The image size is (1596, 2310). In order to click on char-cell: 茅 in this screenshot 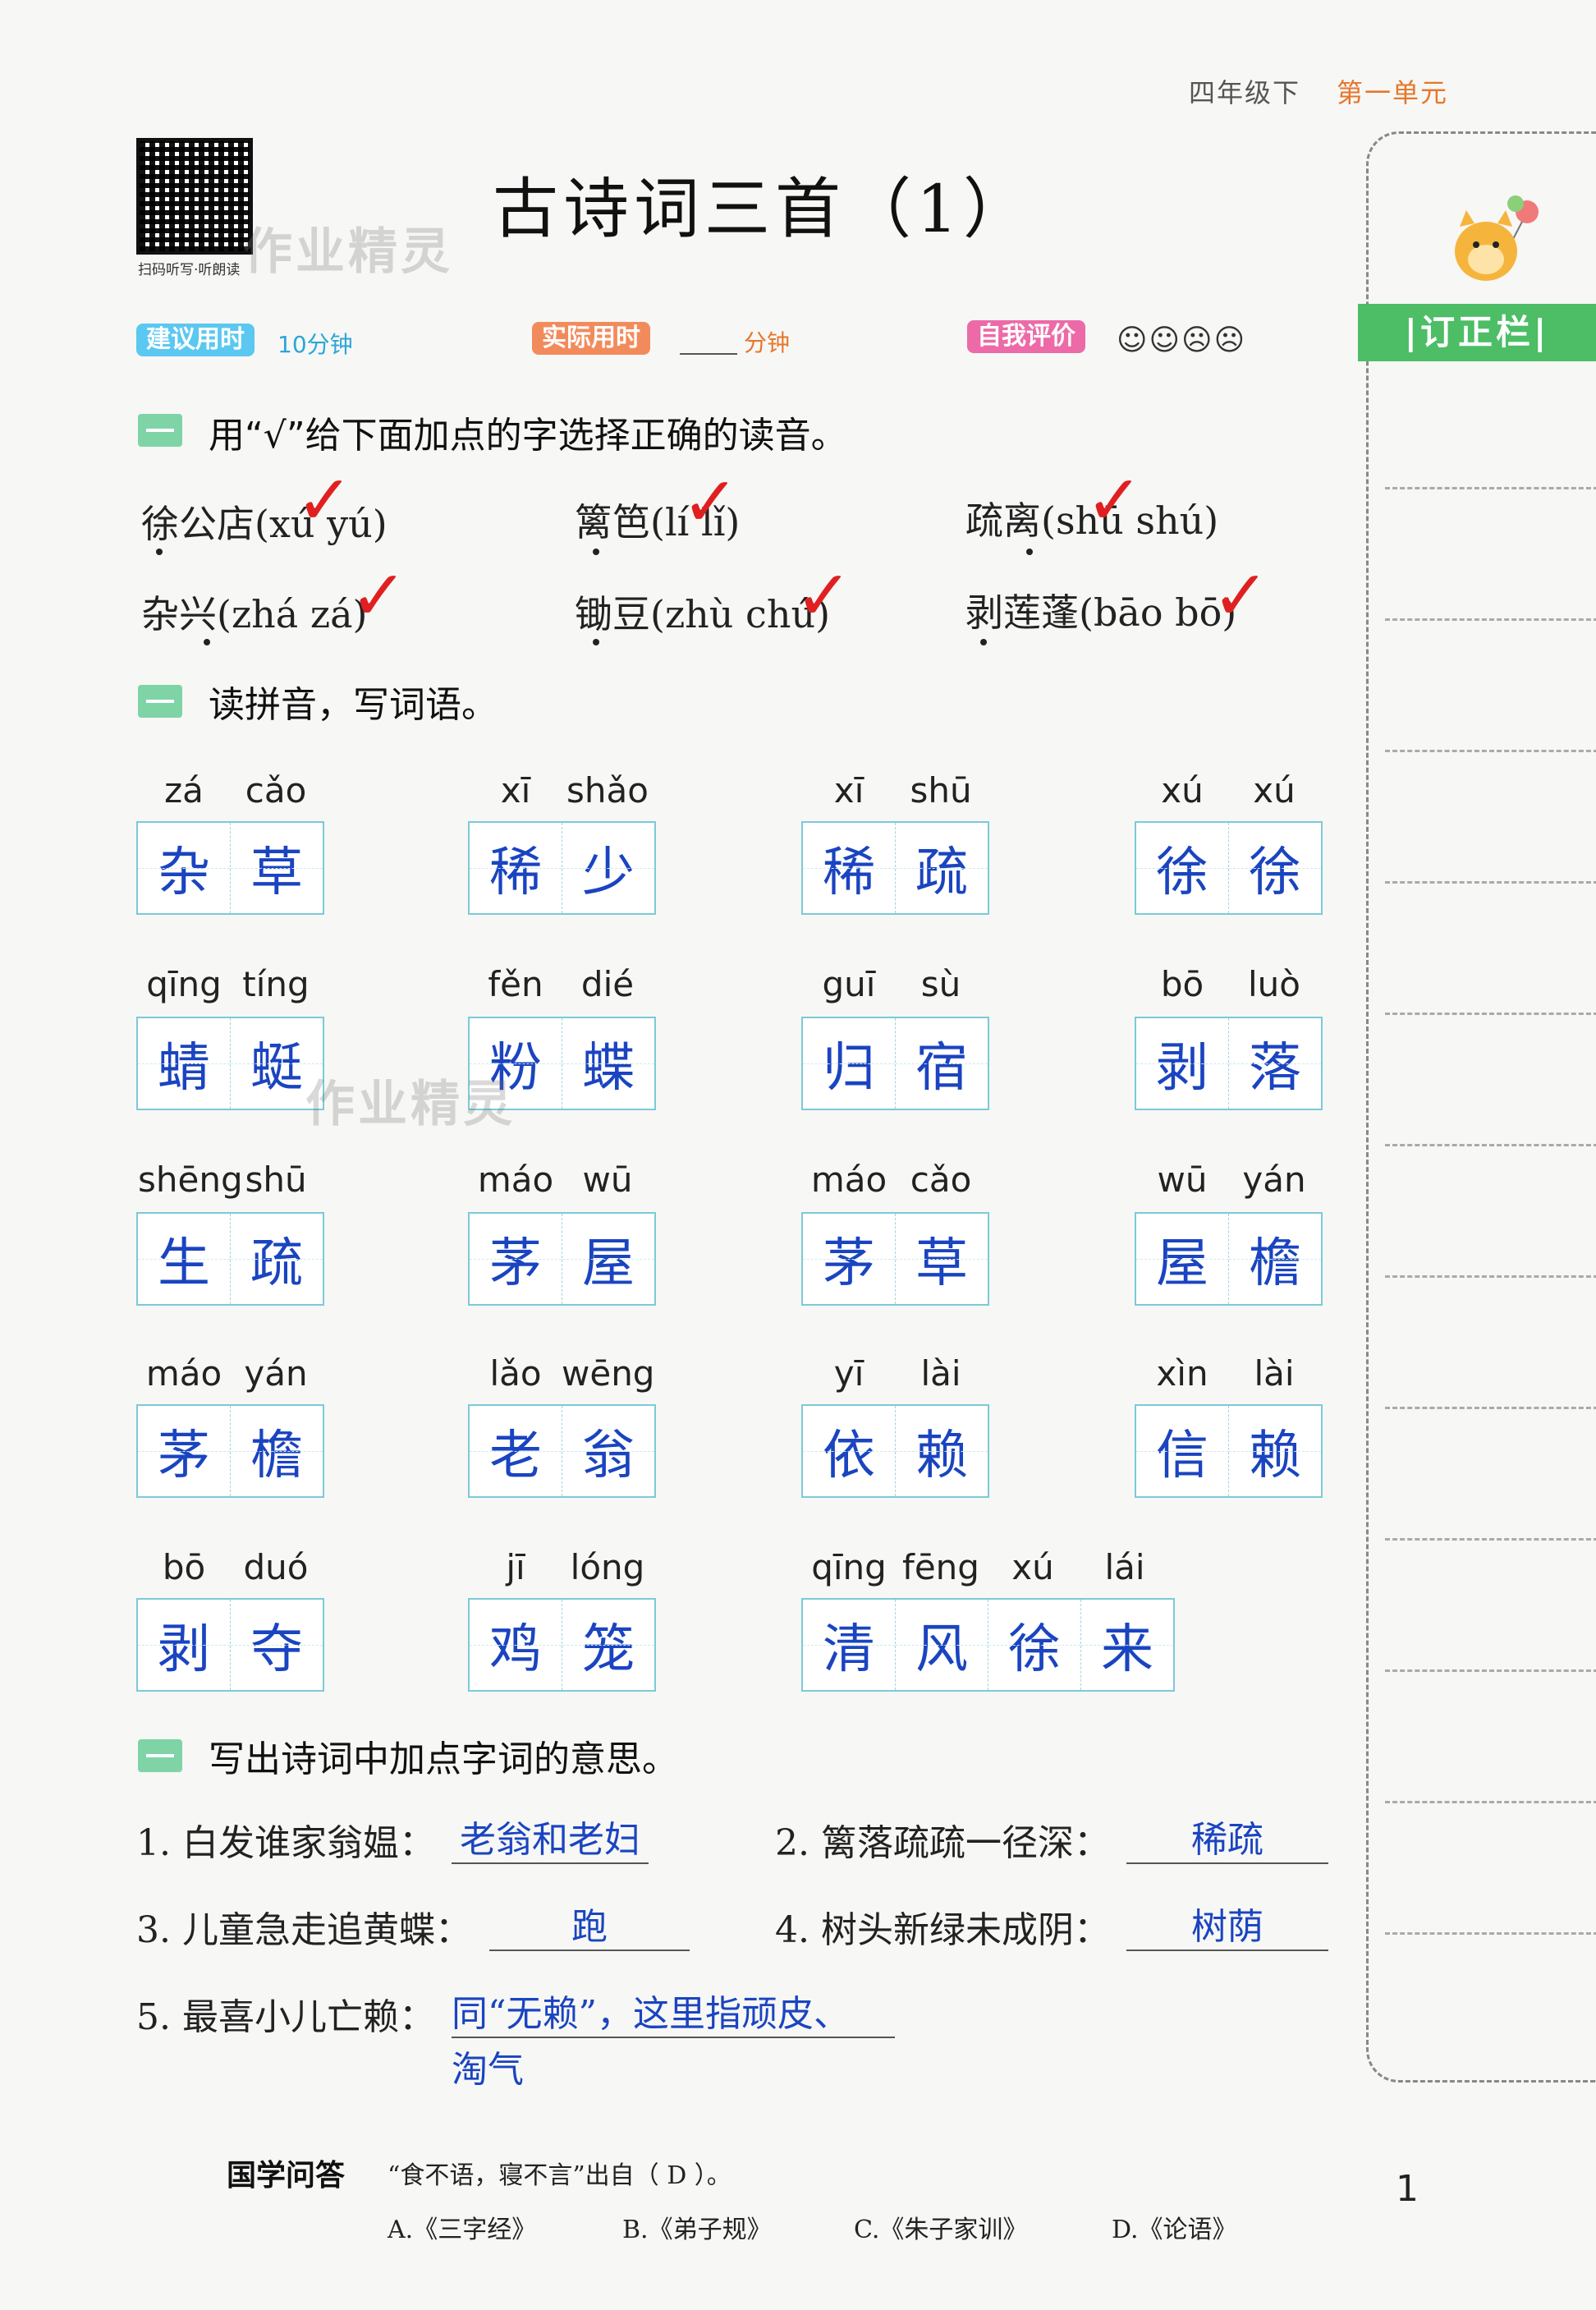, I will do `click(849, 1259)`.